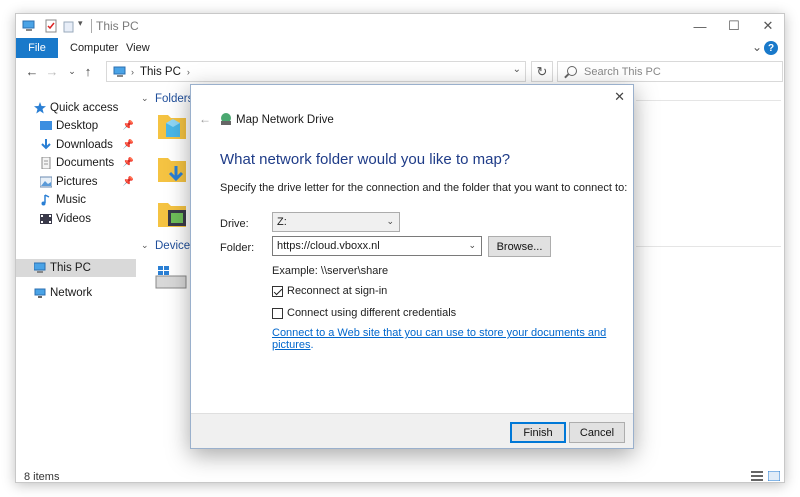 The height and width of the screenshot is (497, 800). Describe the element at coordinates (80, 23) in the screenshot. I see `customize-qa-icon: ▾` at that location.